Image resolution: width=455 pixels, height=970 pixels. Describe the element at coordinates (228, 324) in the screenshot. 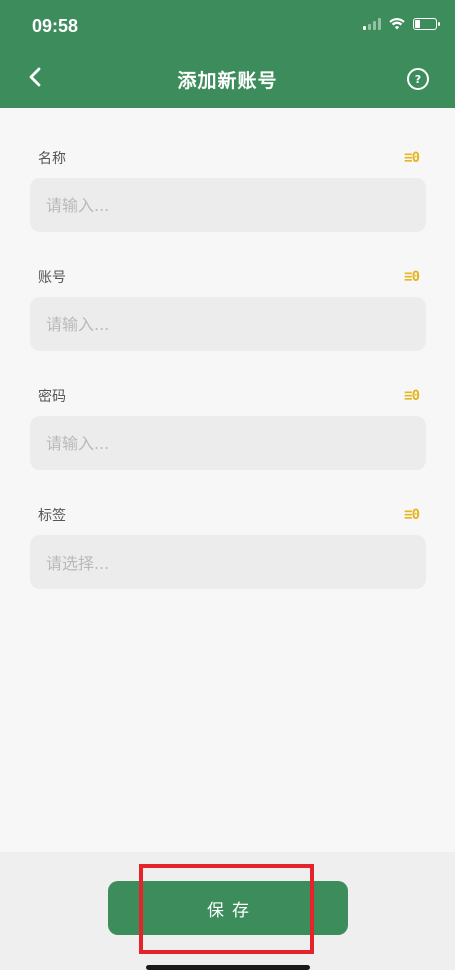

I see `account-input` at that location.